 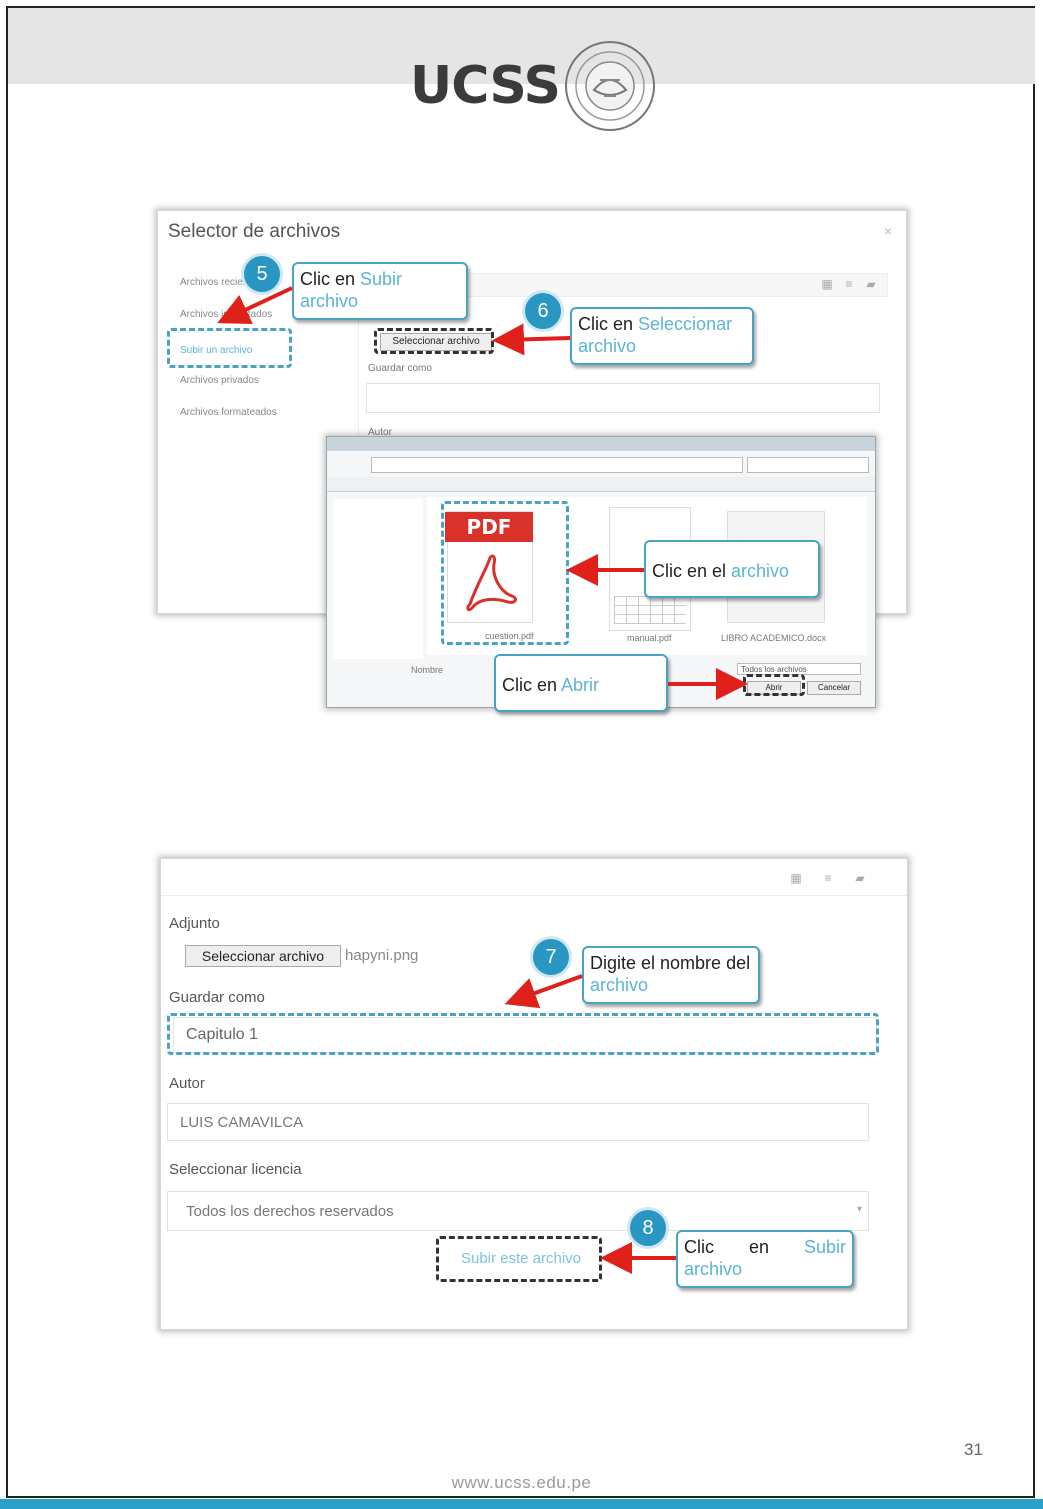 What do you see at coordinates (973, 1449) in the screenshot?
I see `page-number: 31` at bounding box center [973, 1449].